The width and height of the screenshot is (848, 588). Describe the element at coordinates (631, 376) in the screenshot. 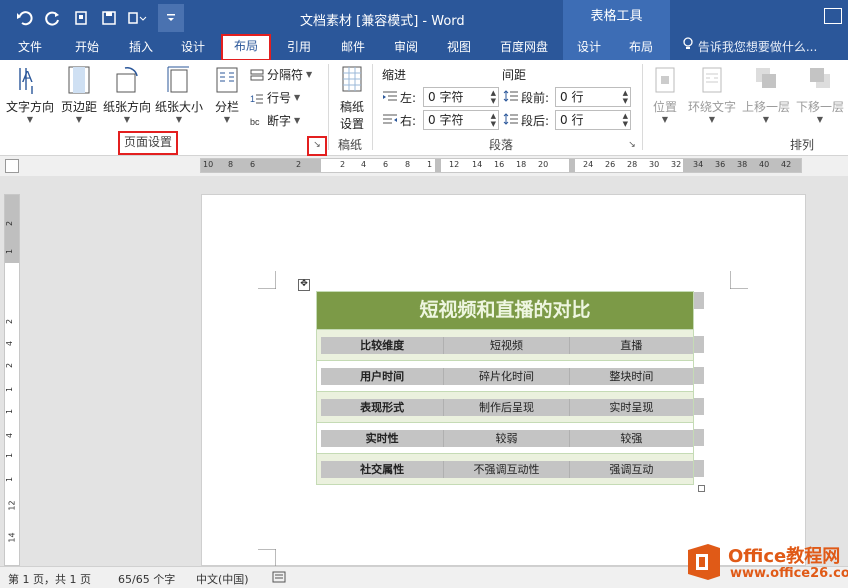

I see `table-cell: 整块时间` at that location.